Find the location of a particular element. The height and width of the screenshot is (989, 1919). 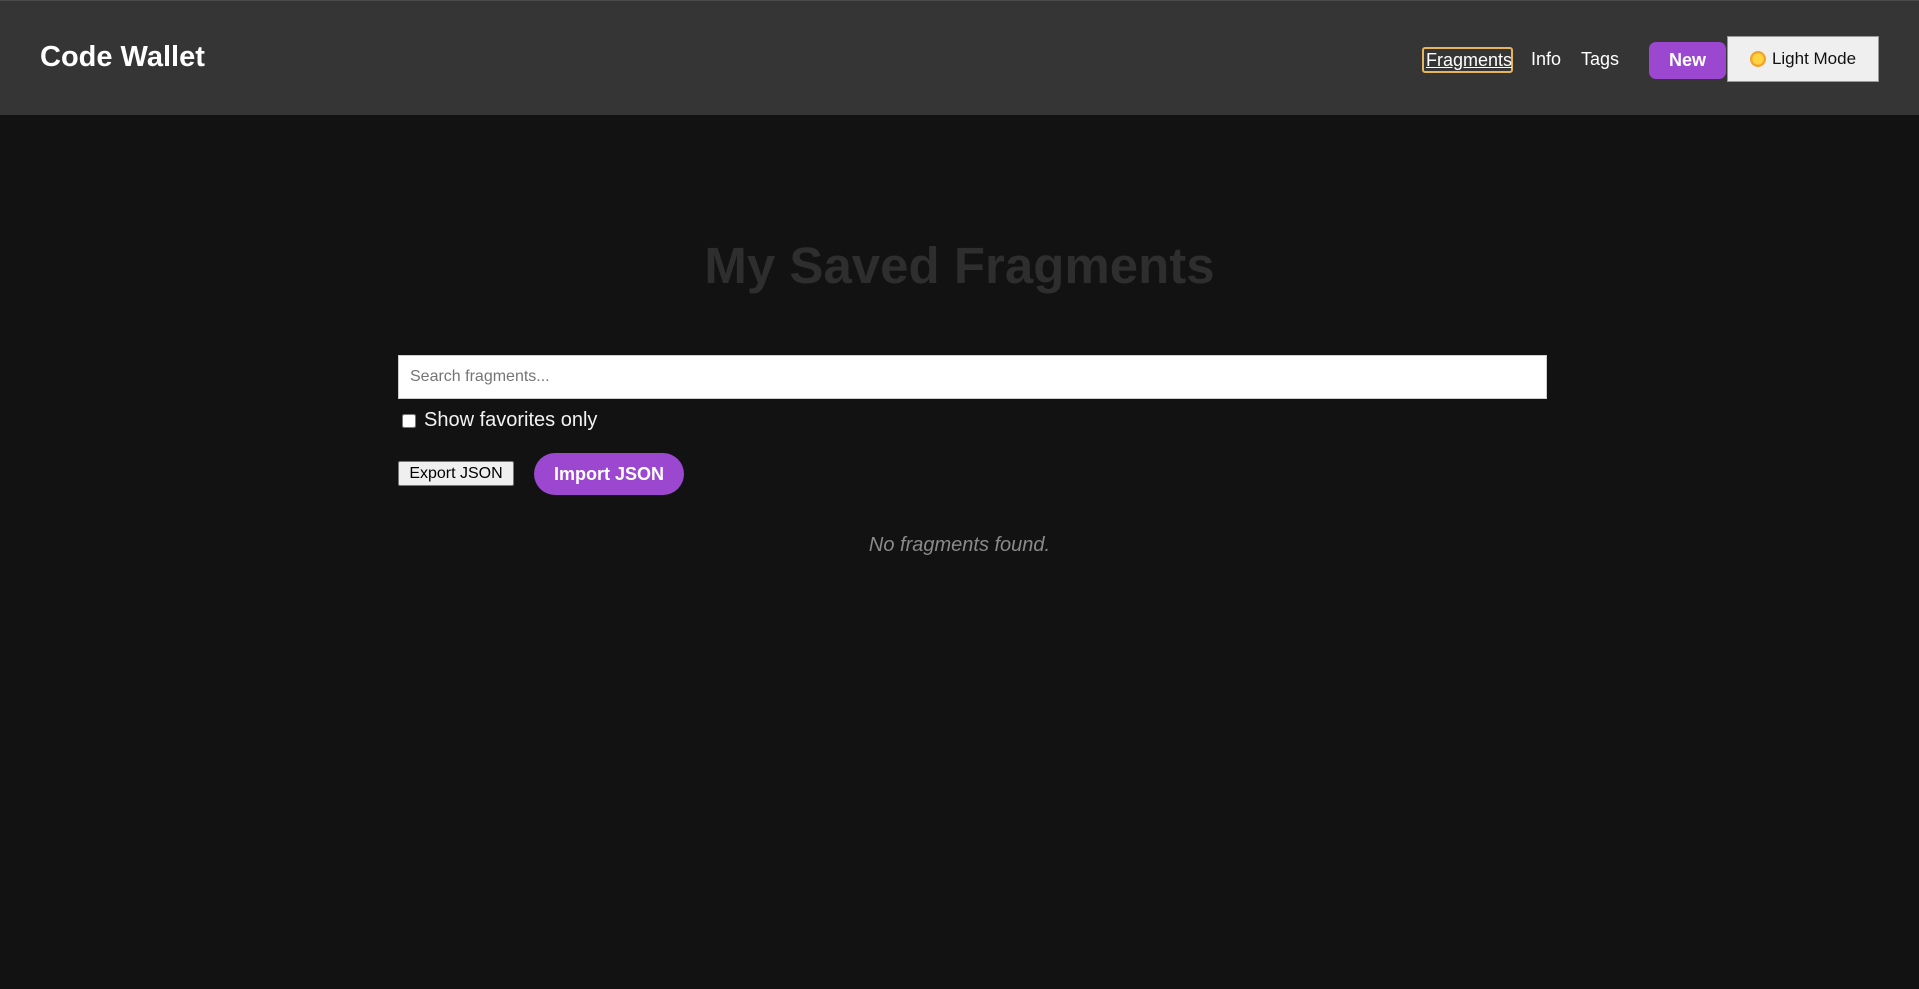

page-title: My Saved Fragments is located at coordinates (959, 265).